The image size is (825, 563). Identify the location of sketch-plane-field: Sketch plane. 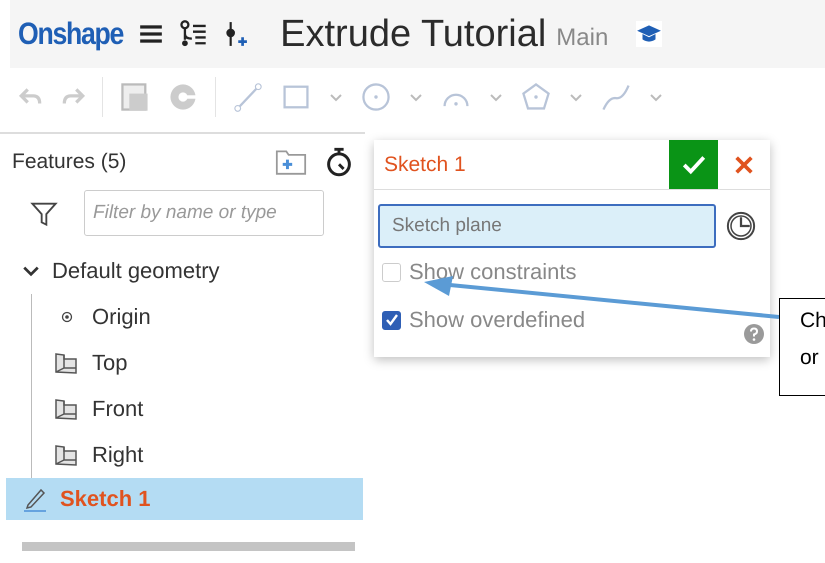
(547, 226).